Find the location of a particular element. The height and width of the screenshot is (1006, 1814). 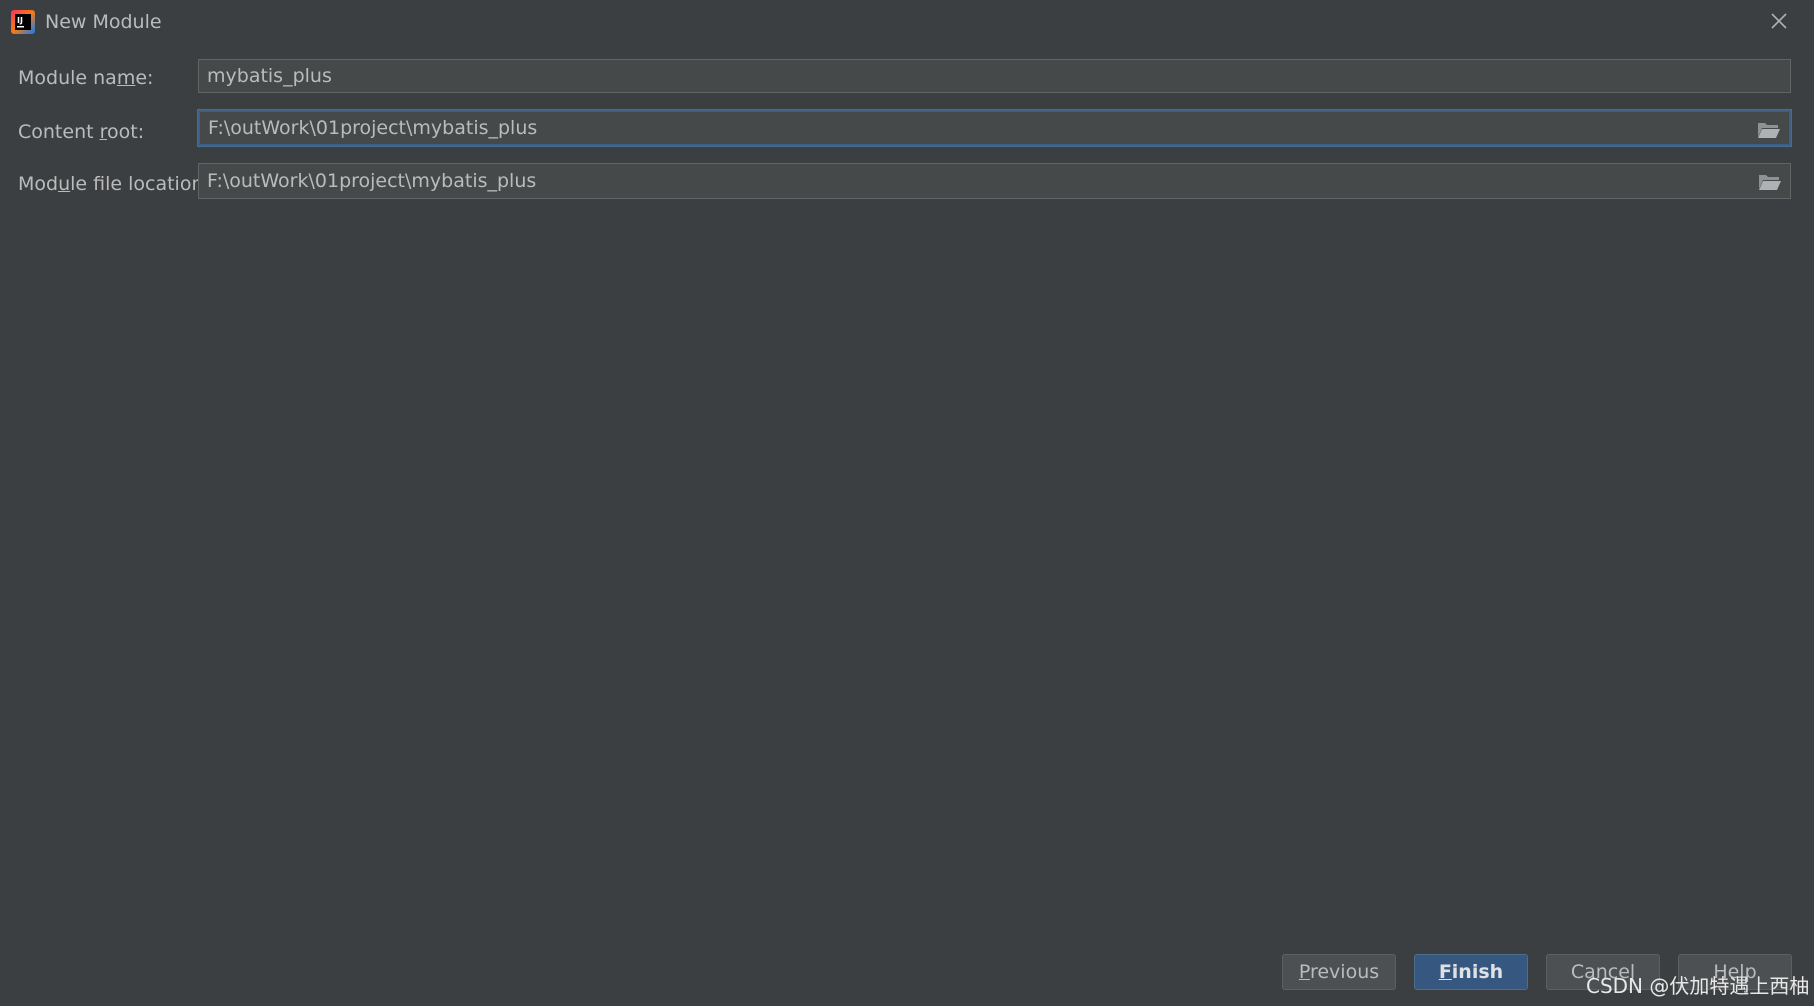

dialog-title: New Module is located at coordinates (103, 22).